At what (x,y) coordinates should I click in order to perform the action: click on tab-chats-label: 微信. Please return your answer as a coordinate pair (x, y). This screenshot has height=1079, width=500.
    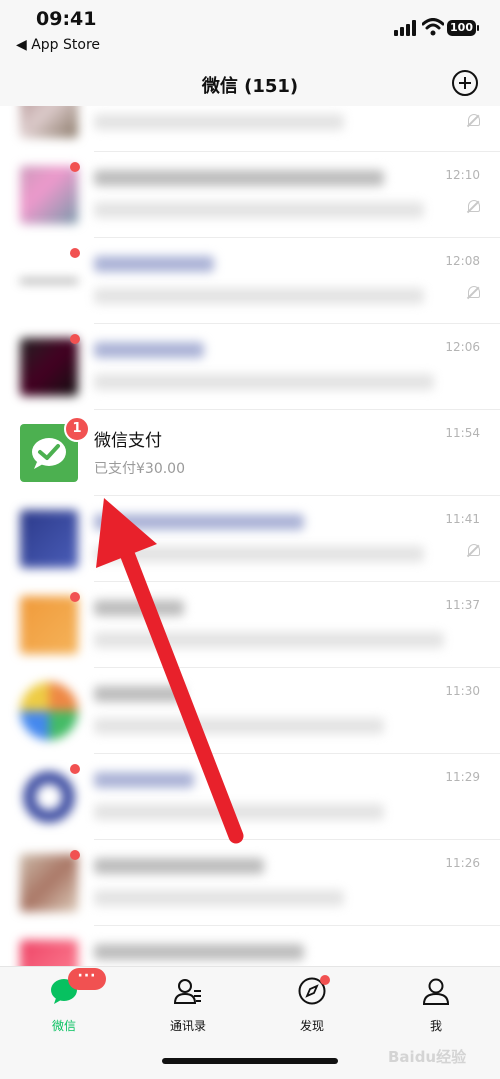
    Looking at the image, I should click on (63, 1026).